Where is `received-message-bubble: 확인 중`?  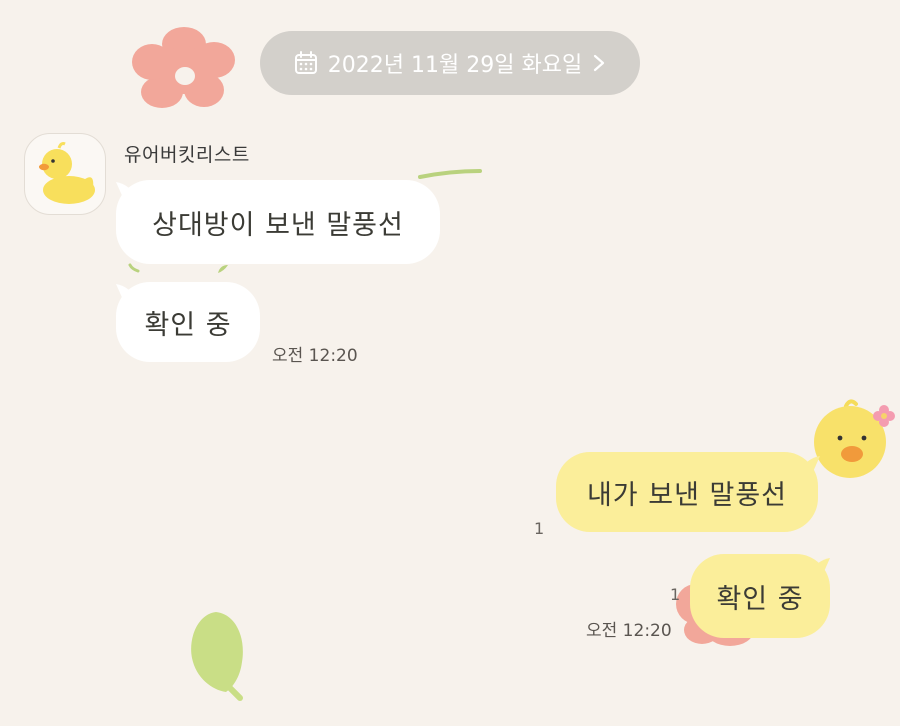
received-message-bubble: 확인 중 is located at coordinates (188, 322).